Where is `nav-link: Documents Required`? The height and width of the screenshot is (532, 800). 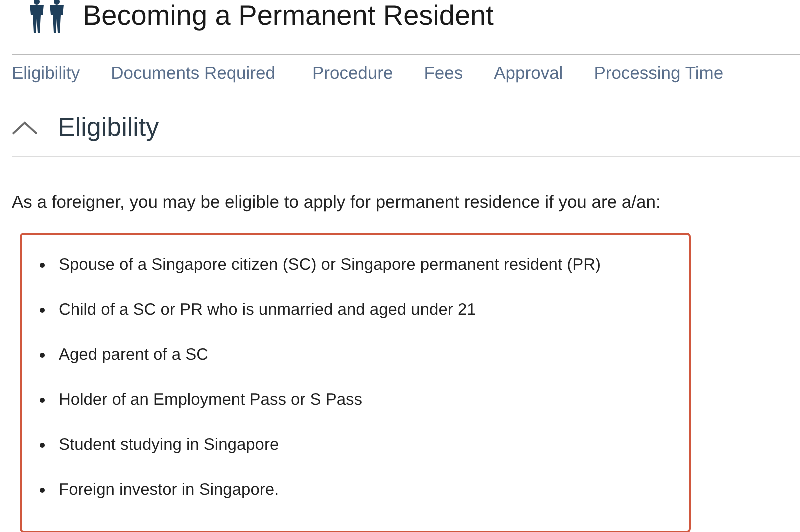 nav-link: Documents Required is located at coordinates (193, 81).